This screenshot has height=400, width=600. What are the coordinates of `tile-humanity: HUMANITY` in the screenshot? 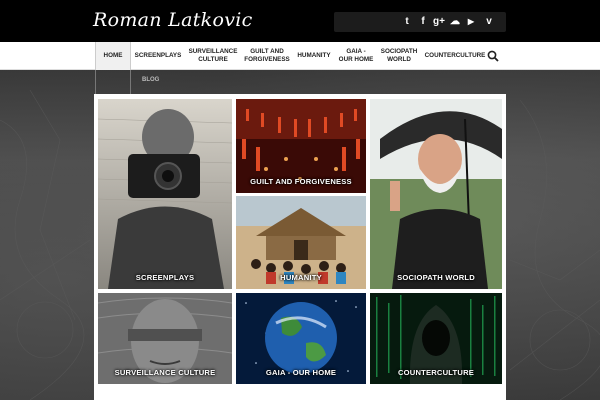 It's located at (301, 242).